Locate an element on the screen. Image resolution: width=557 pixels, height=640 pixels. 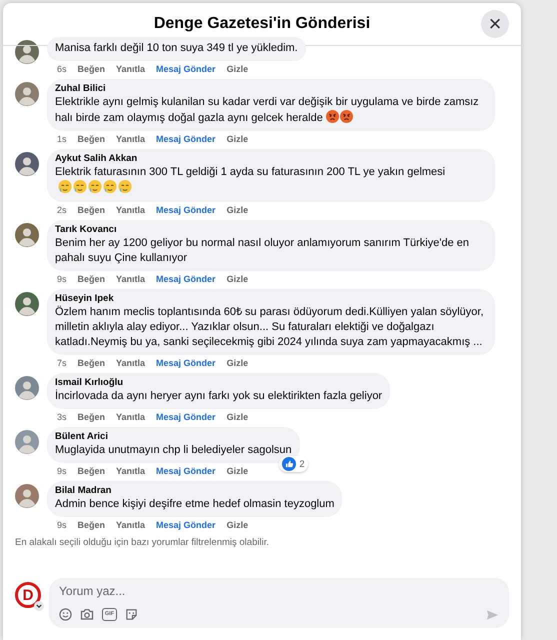
camera-icon is located at coordinates (87, 614).